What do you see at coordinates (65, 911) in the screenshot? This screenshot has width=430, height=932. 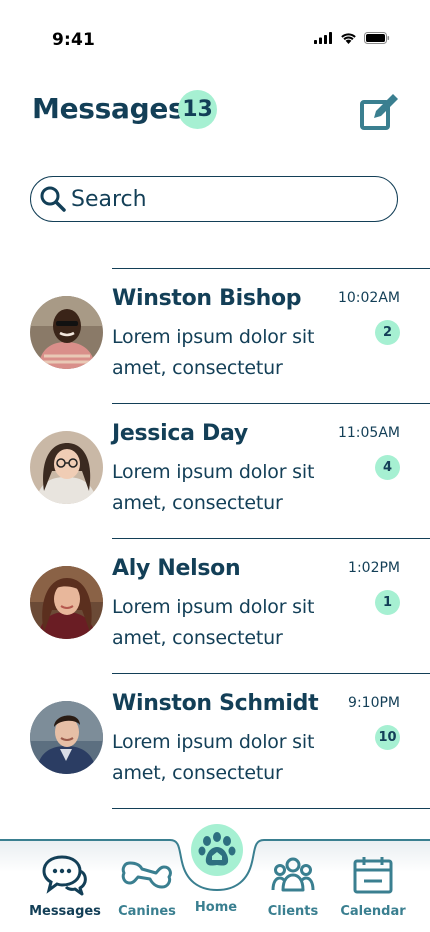 I see `tab-label: Messages` at bounding box center [65, 911].